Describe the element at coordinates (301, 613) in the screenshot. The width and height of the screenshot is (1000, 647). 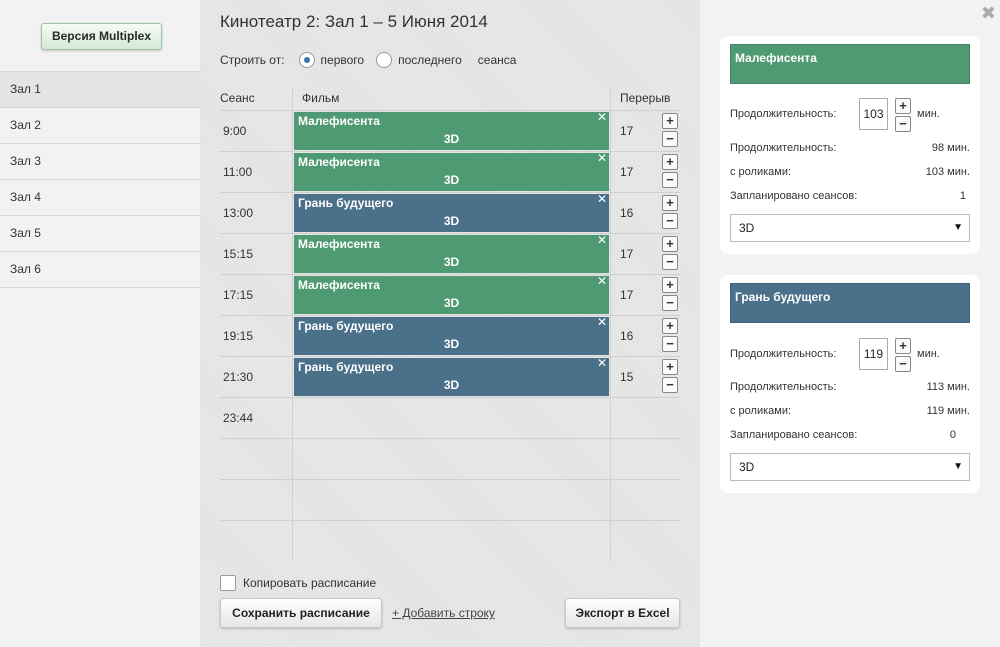
I see `save-schedule-button: Сохранить расписание` at that location.